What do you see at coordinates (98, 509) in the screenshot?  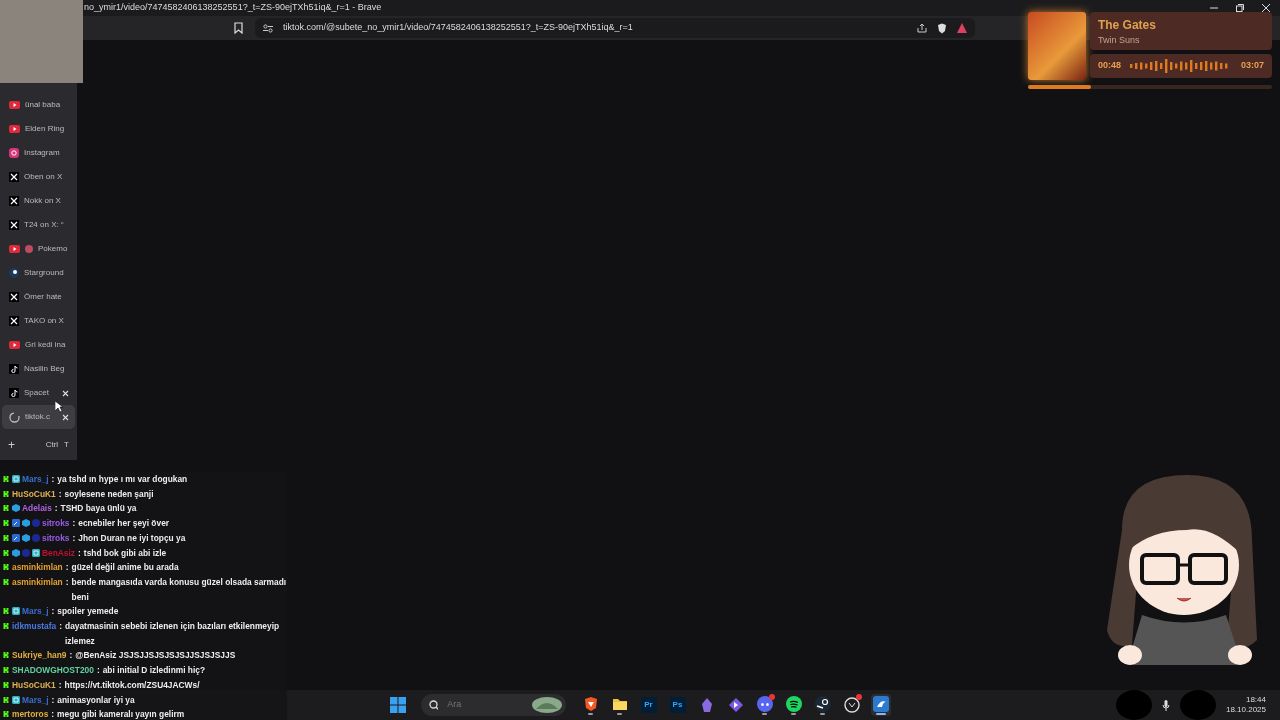 I see `chat-message: TSHD baya ünlü ya` at bounding box center [98, 509].